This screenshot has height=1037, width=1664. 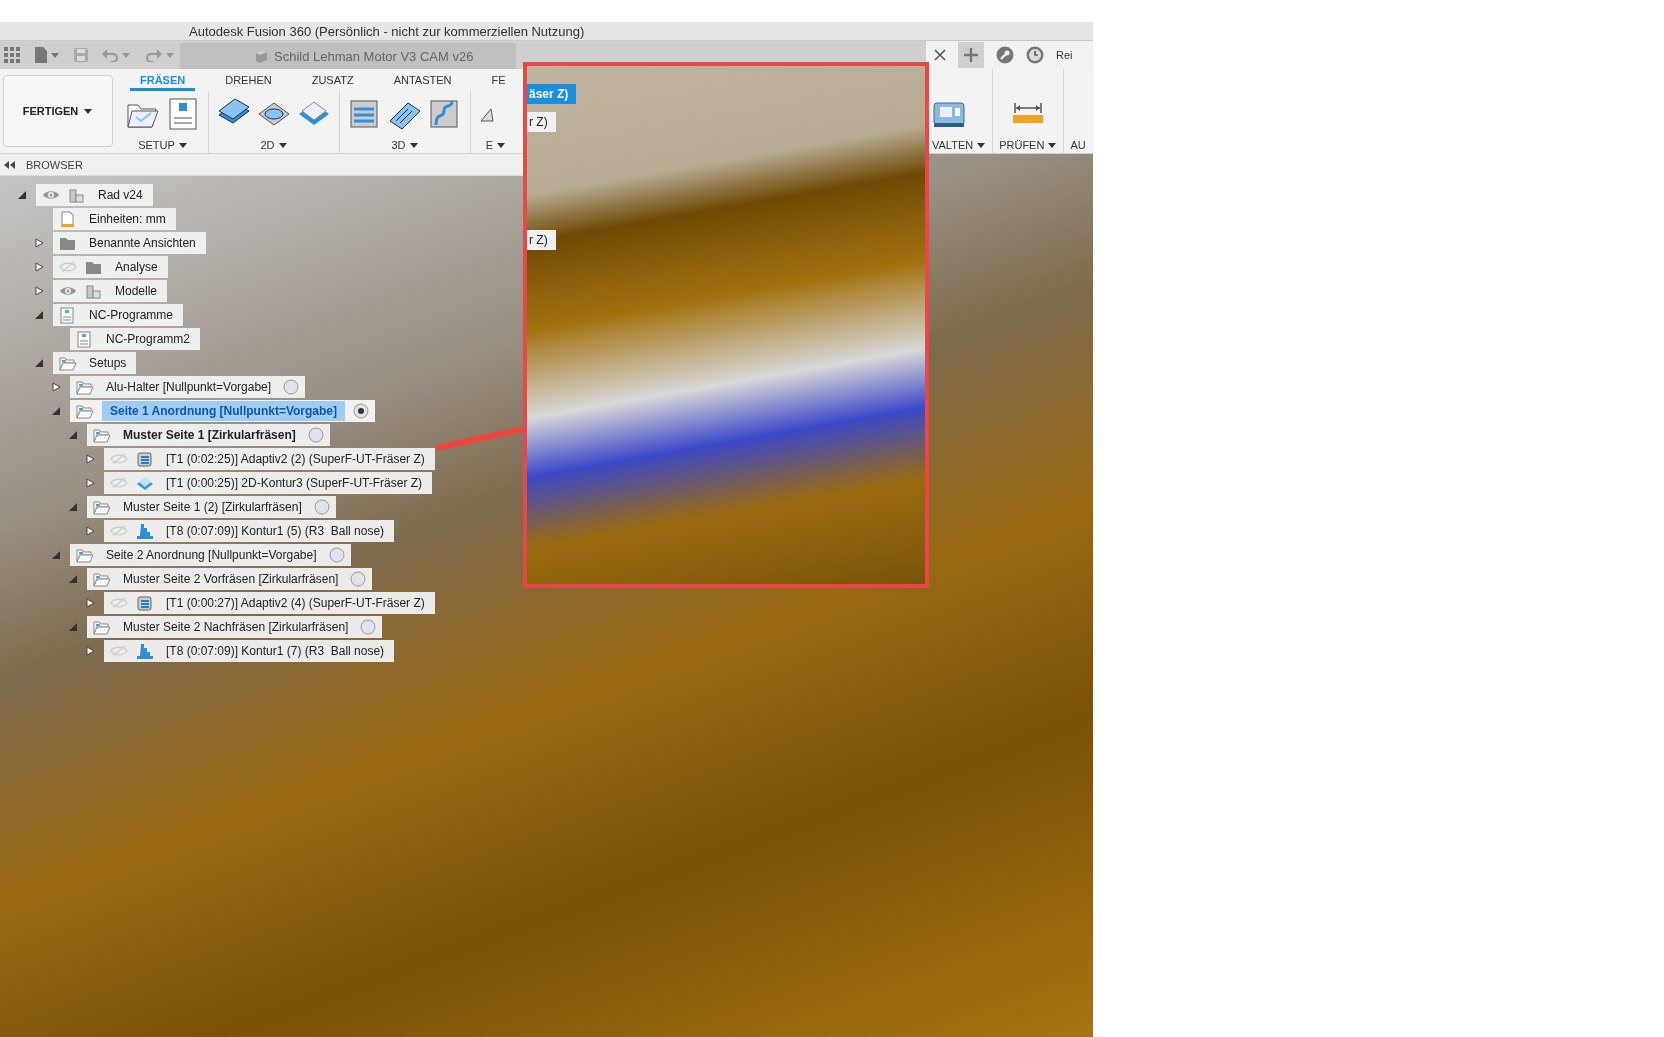 I want to click on tree-item: NC-Programme, so click(x=118, y=315).